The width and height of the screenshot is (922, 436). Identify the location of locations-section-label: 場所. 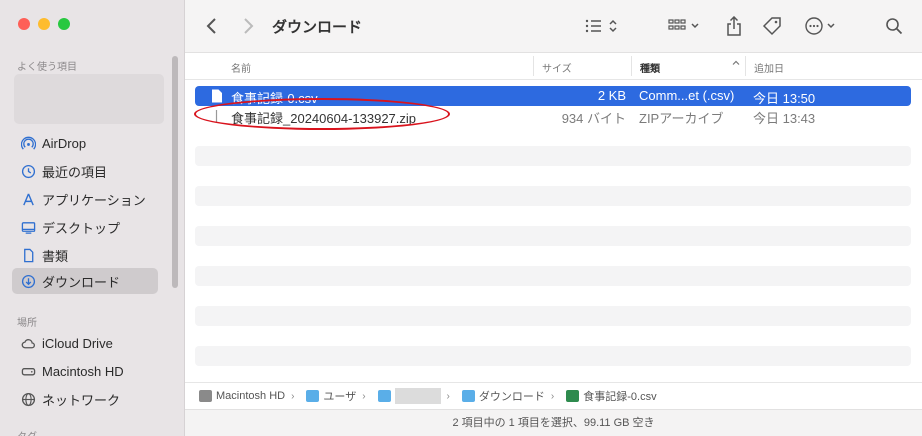
(27, 323).